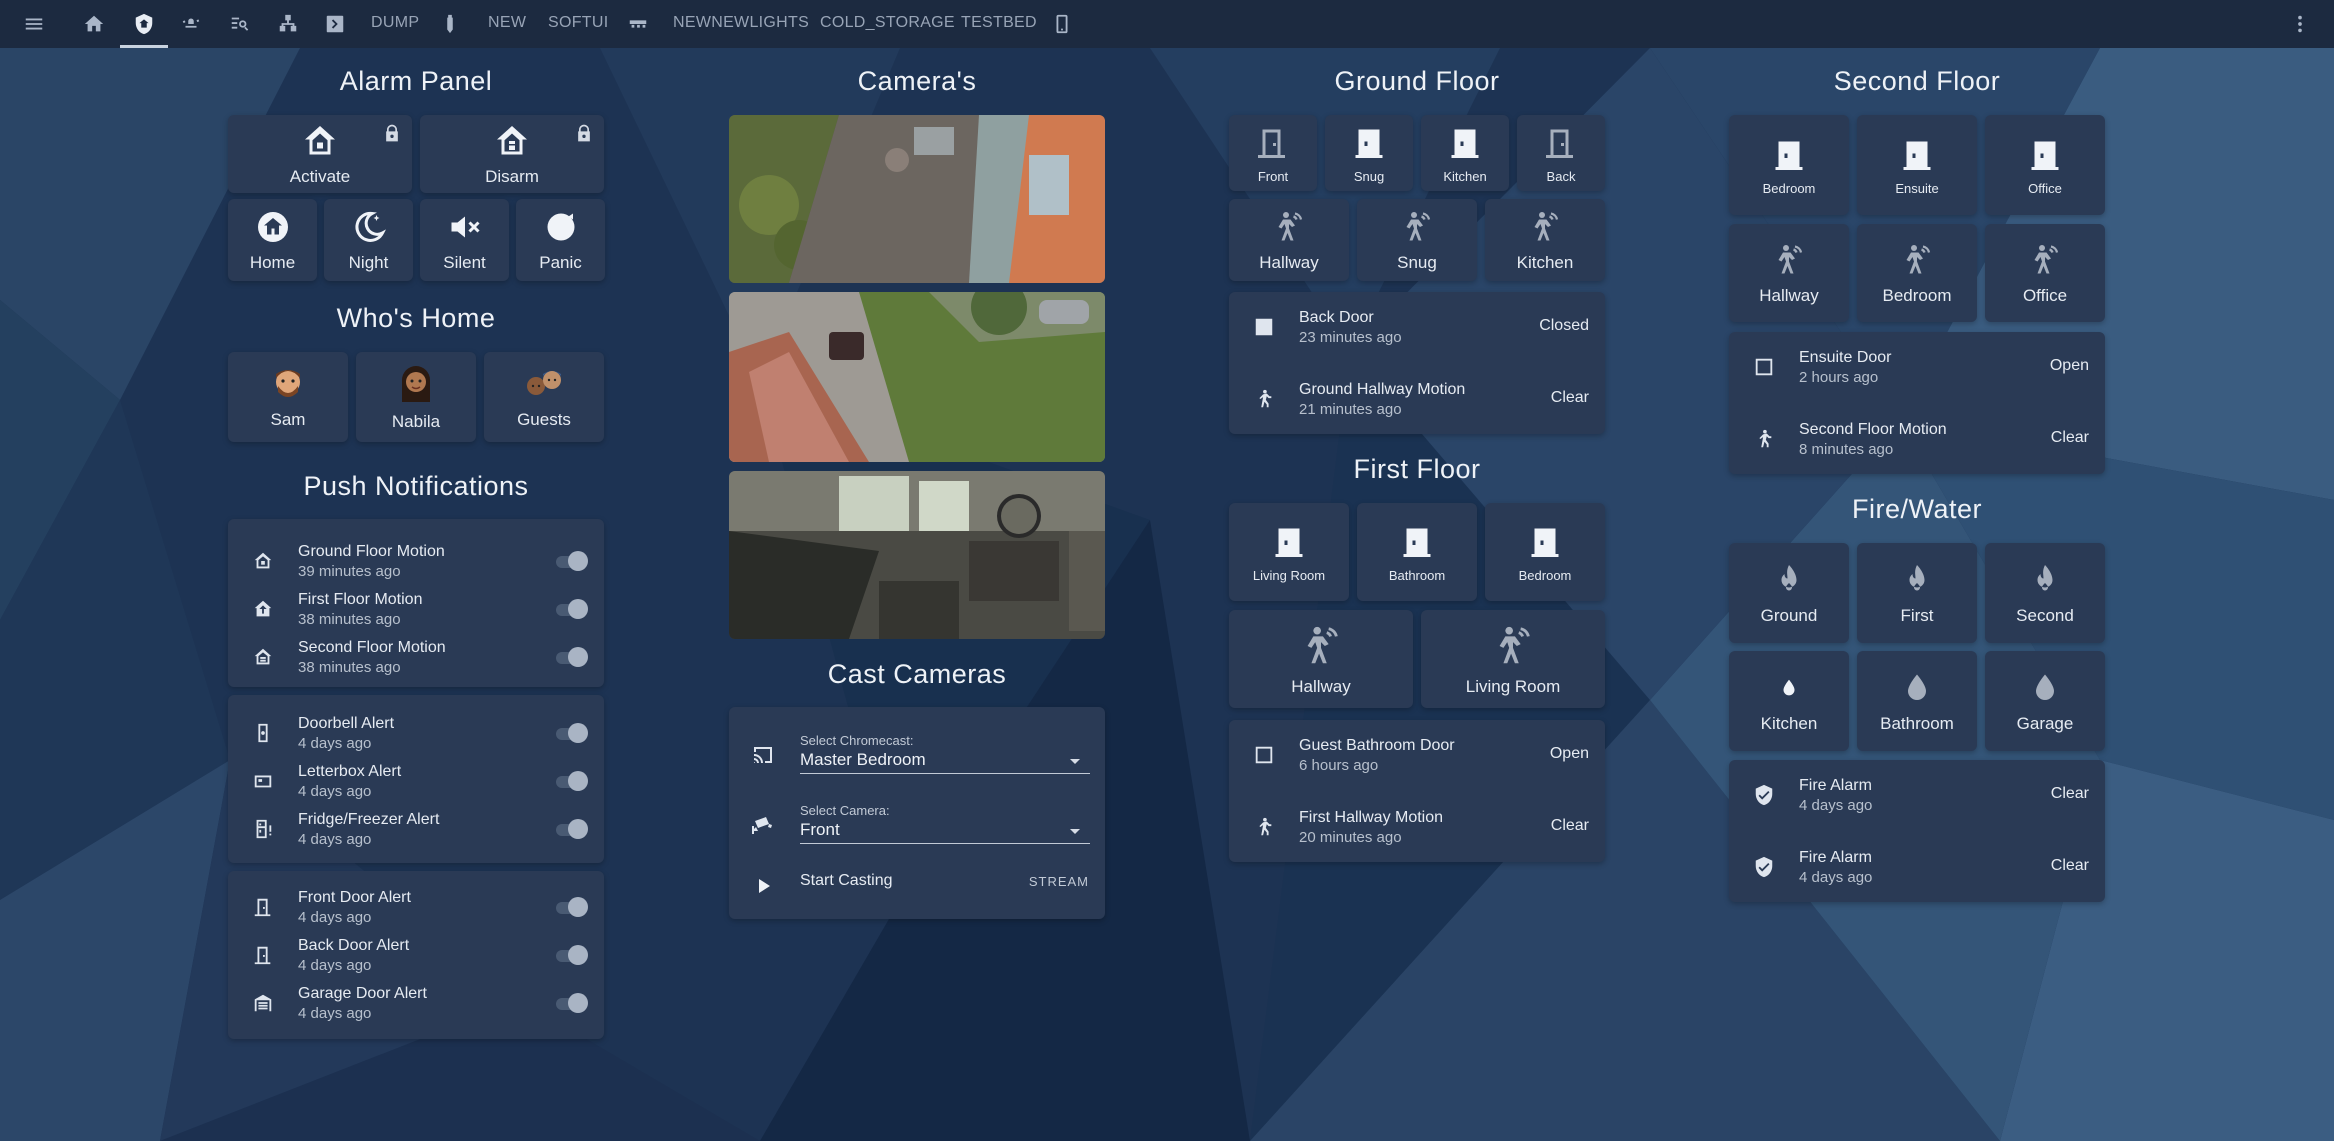 This screenshot has height=1141, width=2334. Describe the element at coordinates (1369, 153) in the screenshot. I see `door-snug-button: Snug` at that location.